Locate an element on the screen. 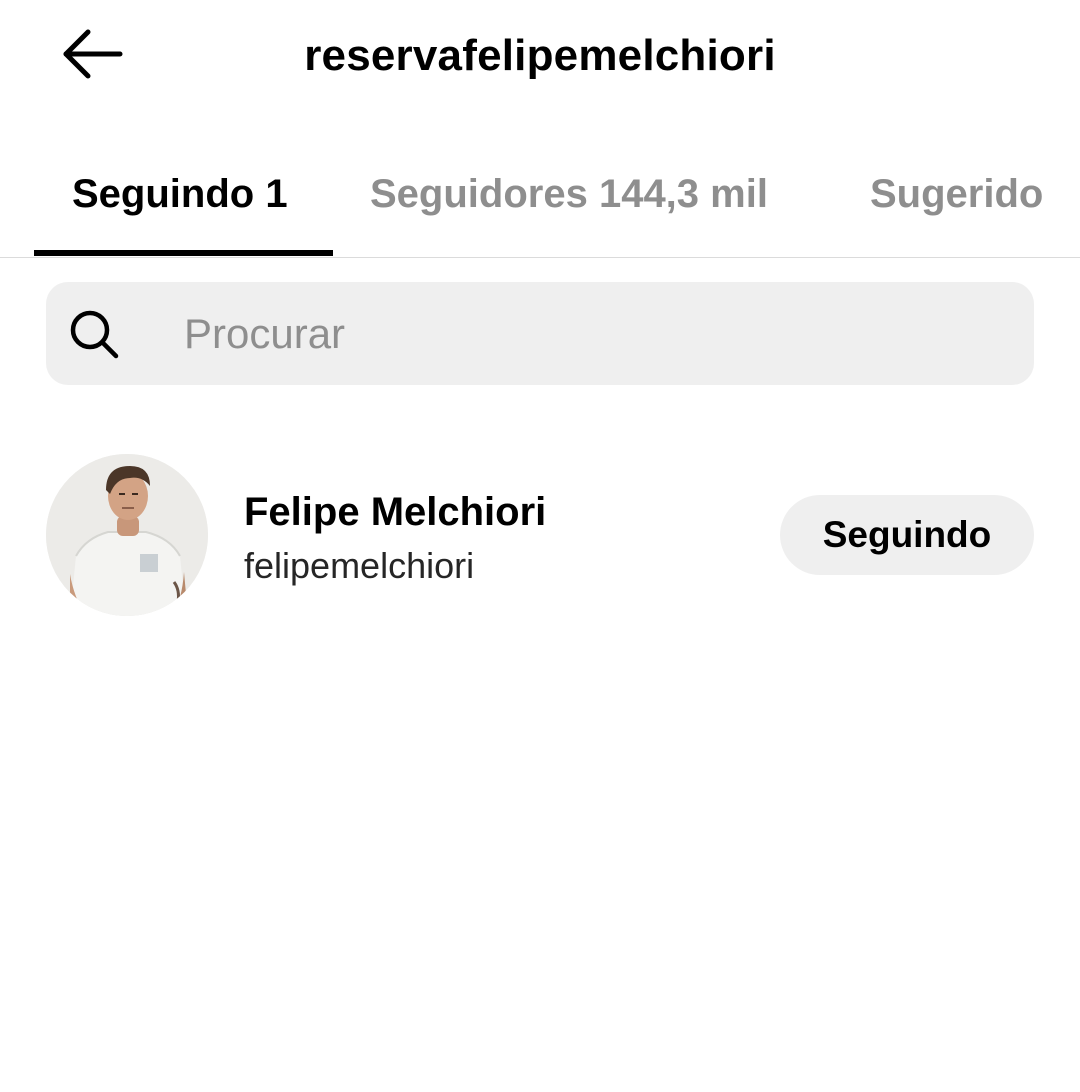 This screenshot has height=1092, width=1080. user-display-name: Felipe Melchiori is located at coordinates (395, 512).